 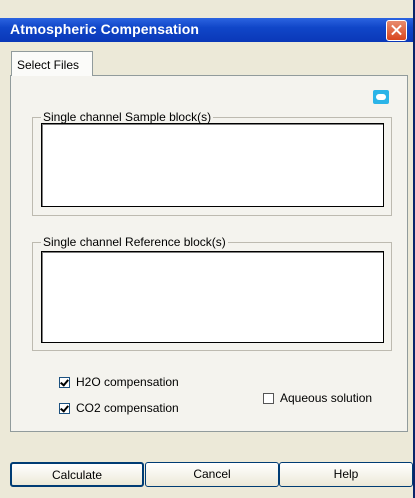 I want to click on help-button: Help, so click(x=346, y=474).